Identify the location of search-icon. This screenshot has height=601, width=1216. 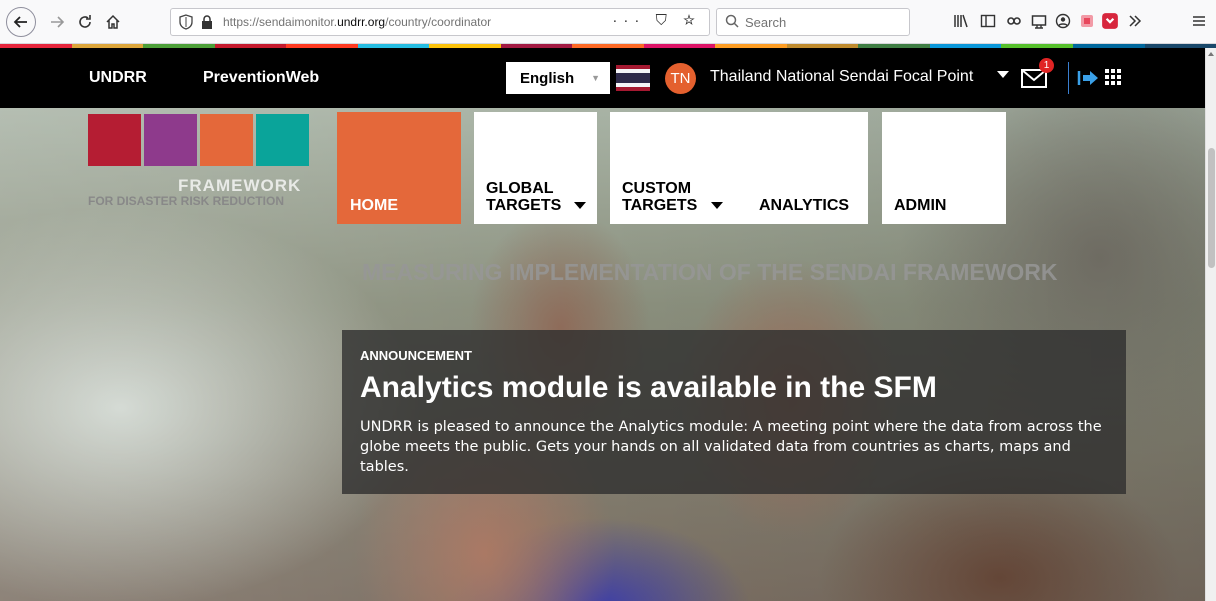
(732, 21).